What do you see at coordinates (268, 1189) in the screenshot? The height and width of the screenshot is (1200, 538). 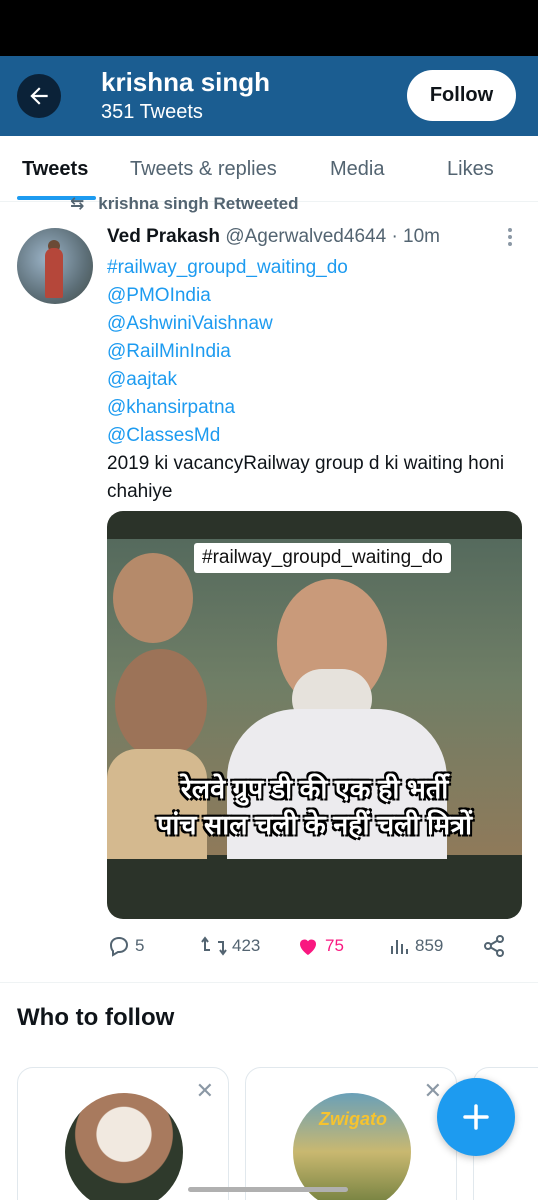 I see `home-indicator` at bounding box center [268, 1189].